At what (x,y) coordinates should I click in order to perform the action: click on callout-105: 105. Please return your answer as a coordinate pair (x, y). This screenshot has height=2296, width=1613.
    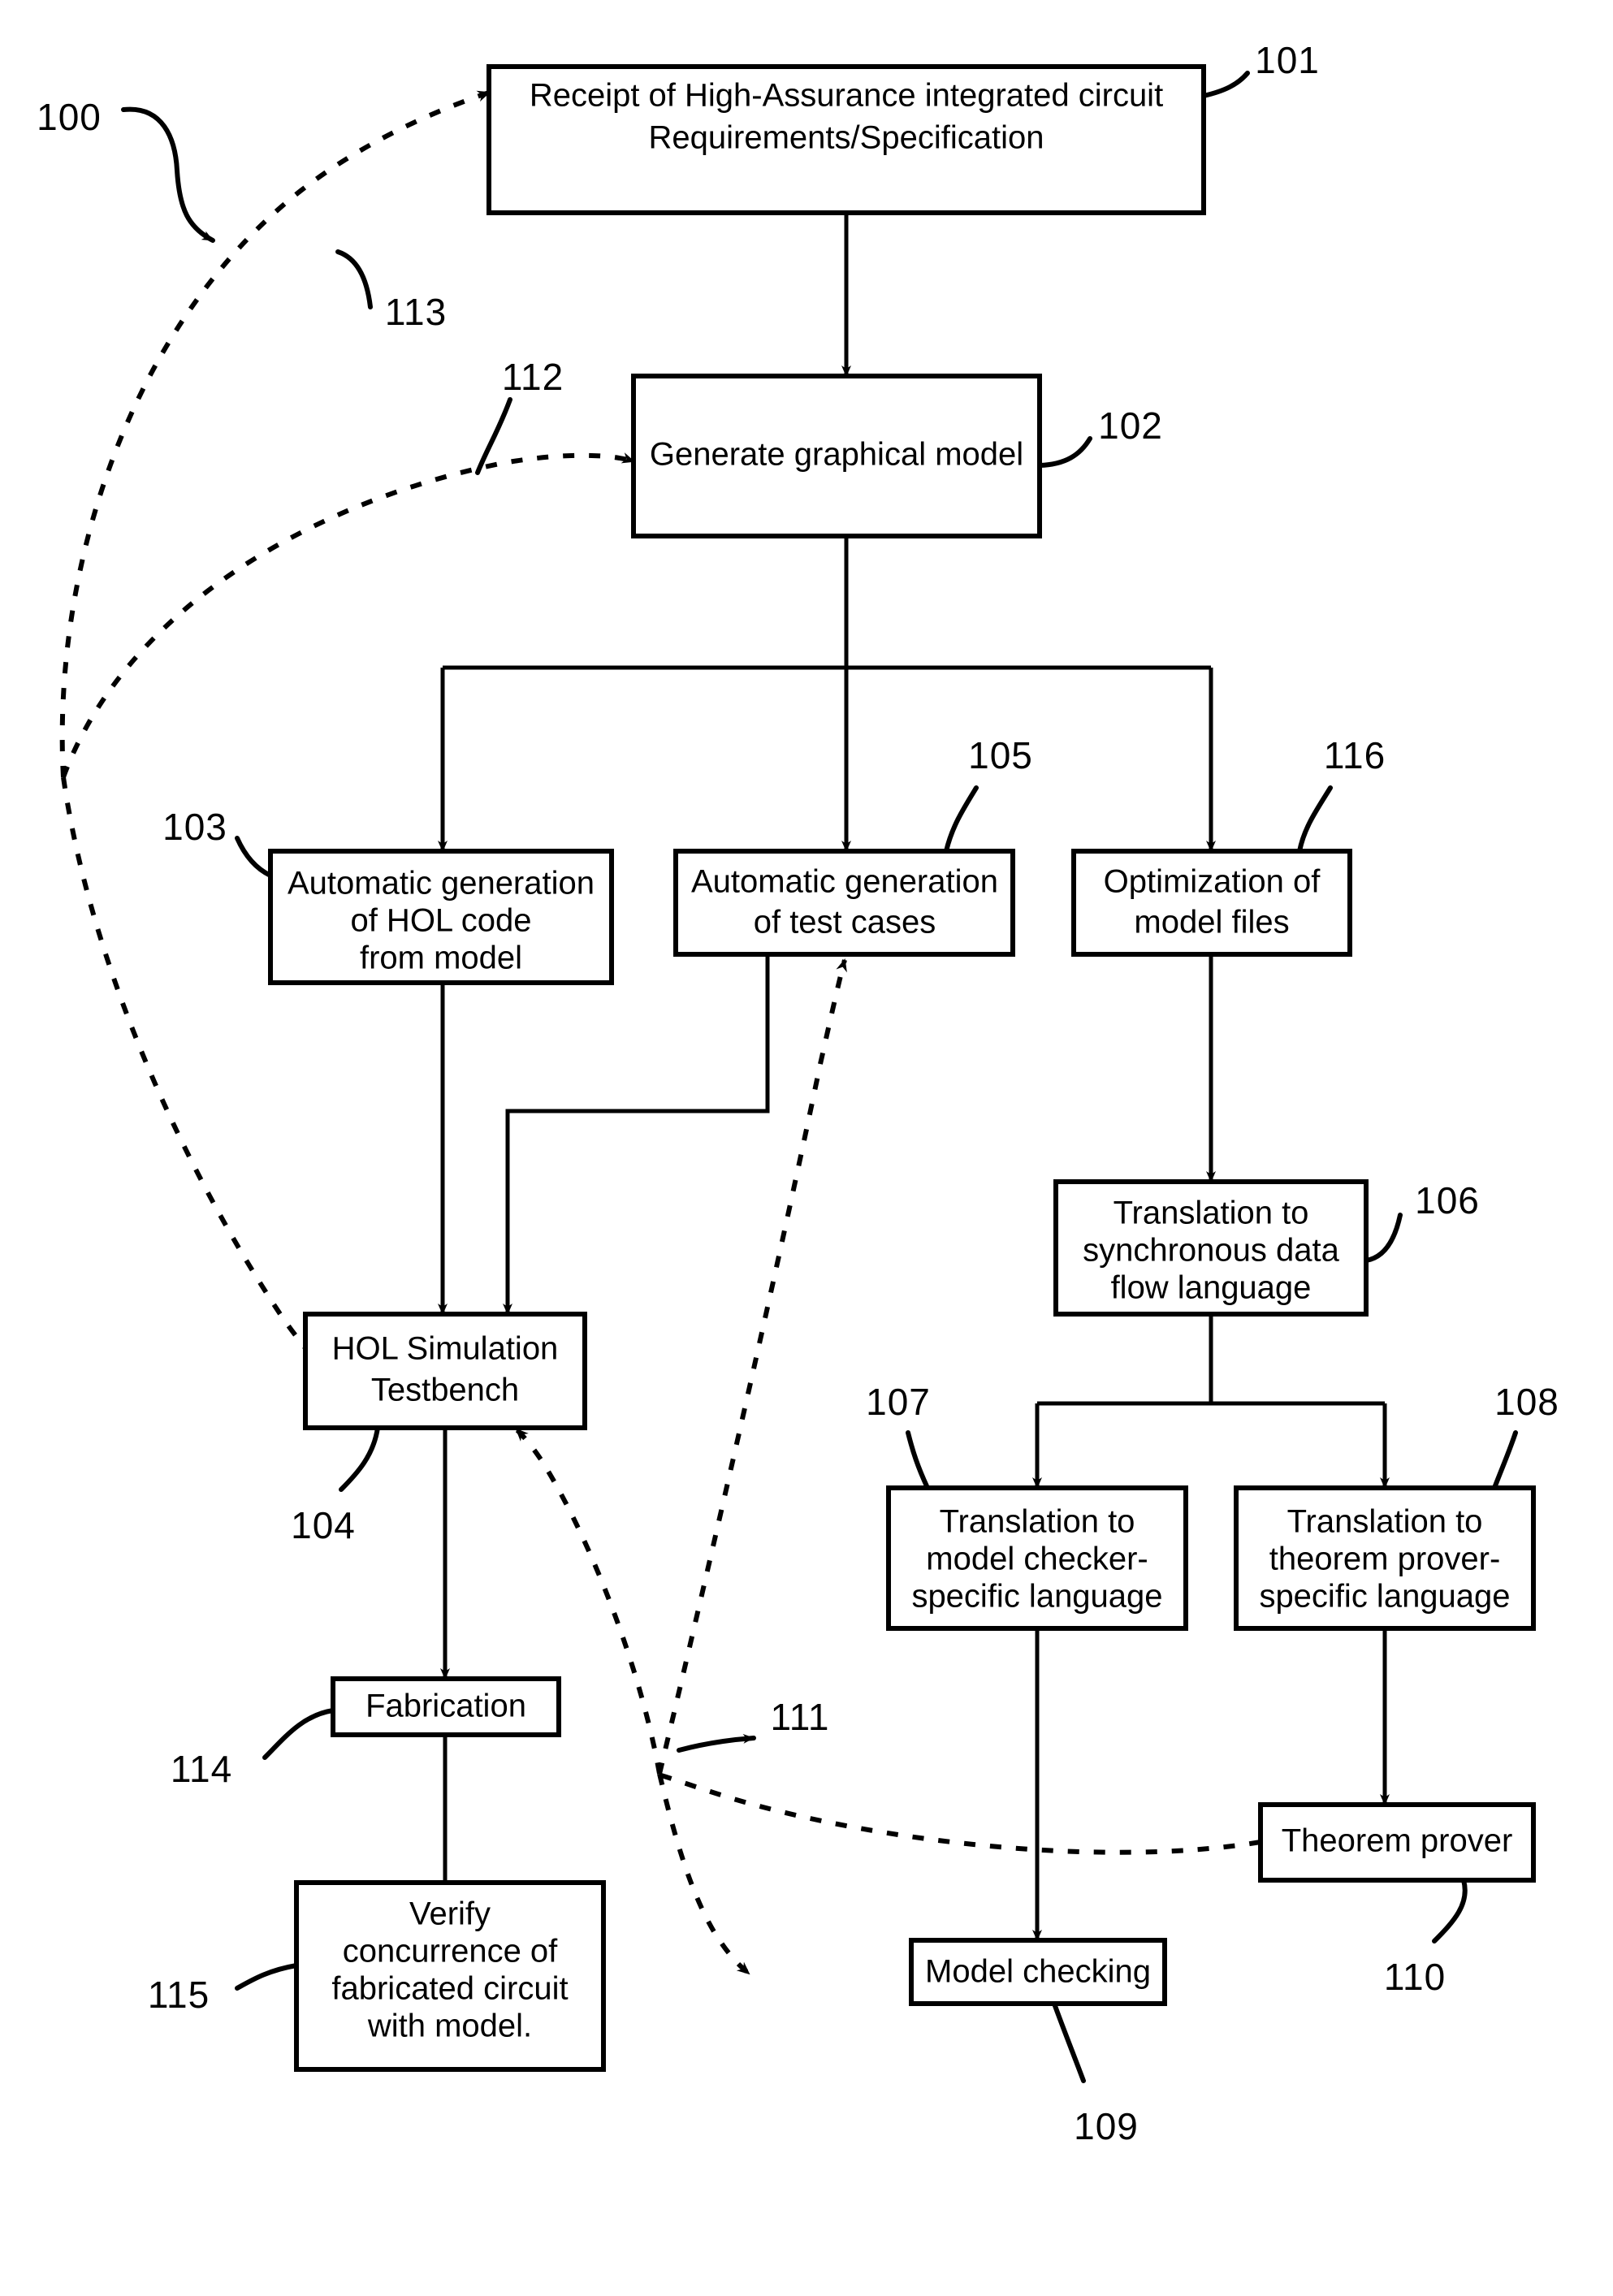
    Looking at the image, I should click on (1000, 755).